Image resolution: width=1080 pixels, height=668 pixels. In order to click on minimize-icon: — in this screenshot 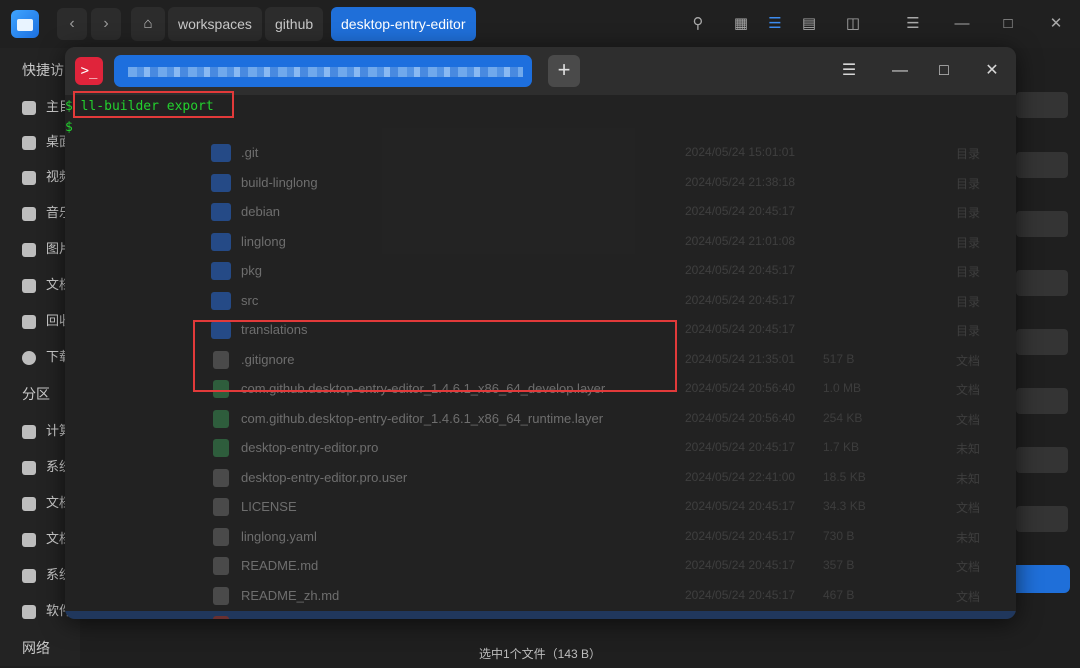, I will do `click(962, 24)`.